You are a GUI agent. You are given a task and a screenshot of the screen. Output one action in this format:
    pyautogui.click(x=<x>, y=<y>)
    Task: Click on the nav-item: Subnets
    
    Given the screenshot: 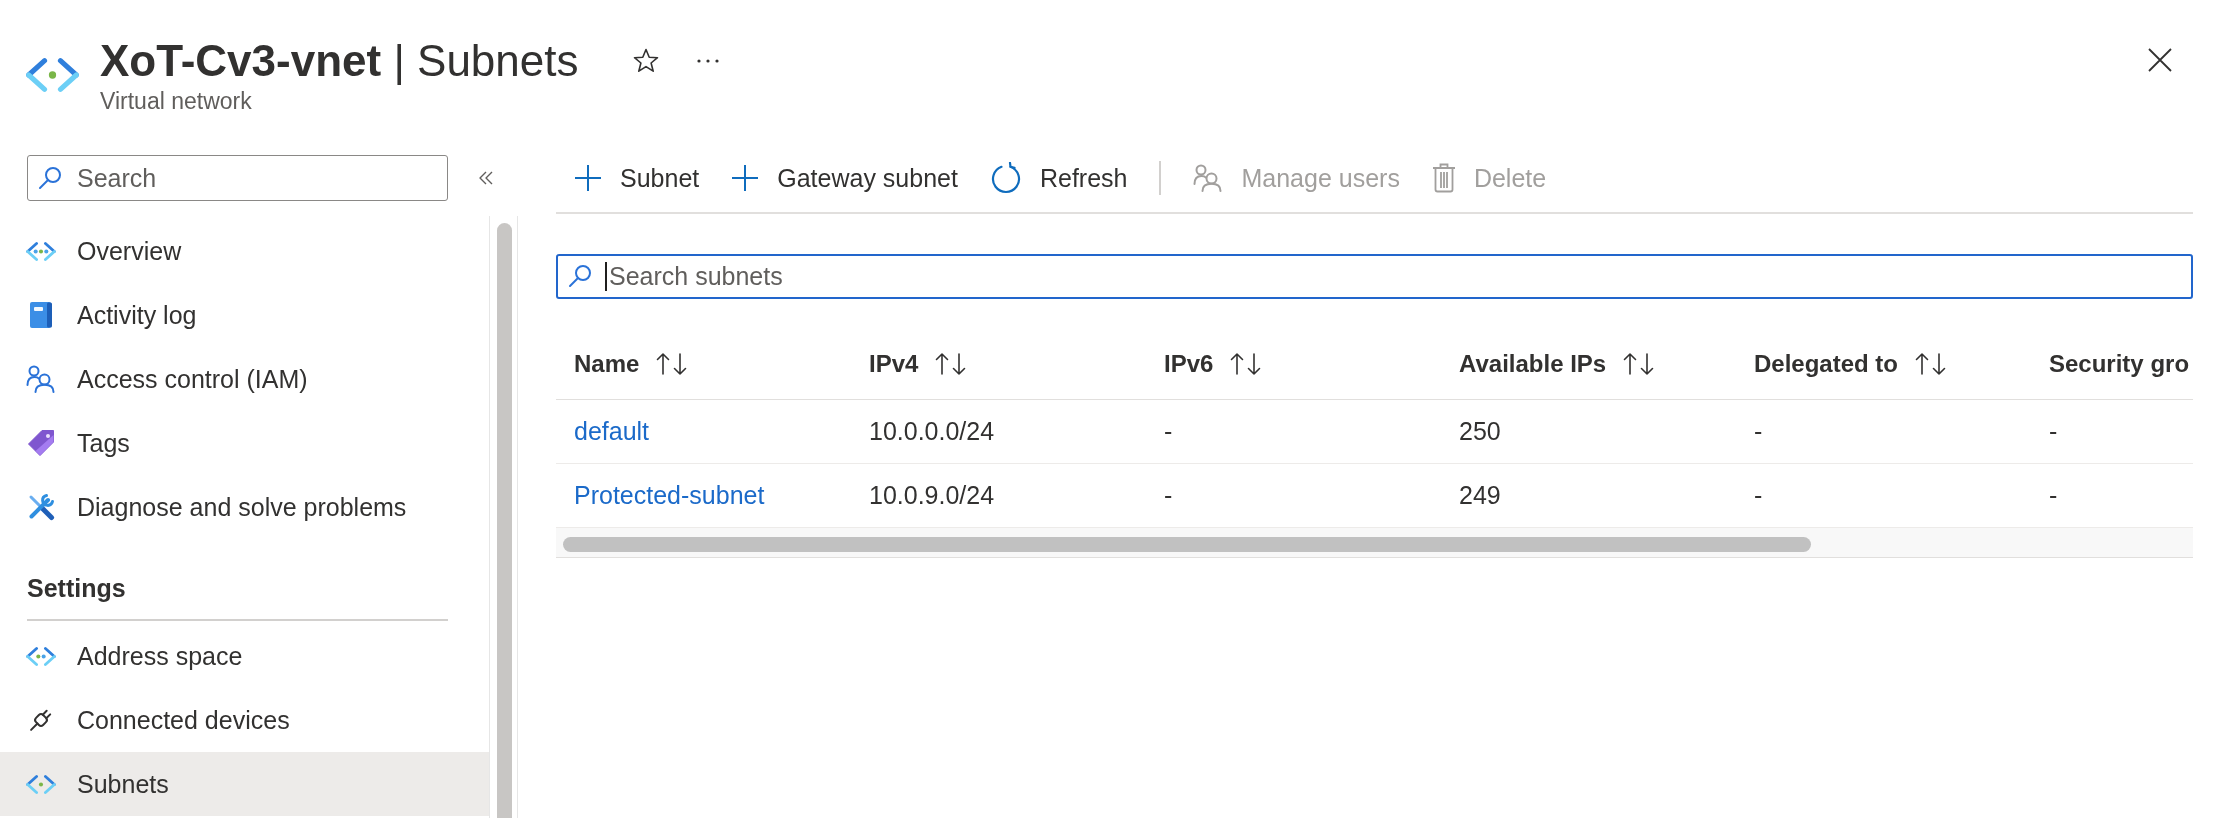 What is the action you would take?
    pyautogui.click(x=244, y=784)
    